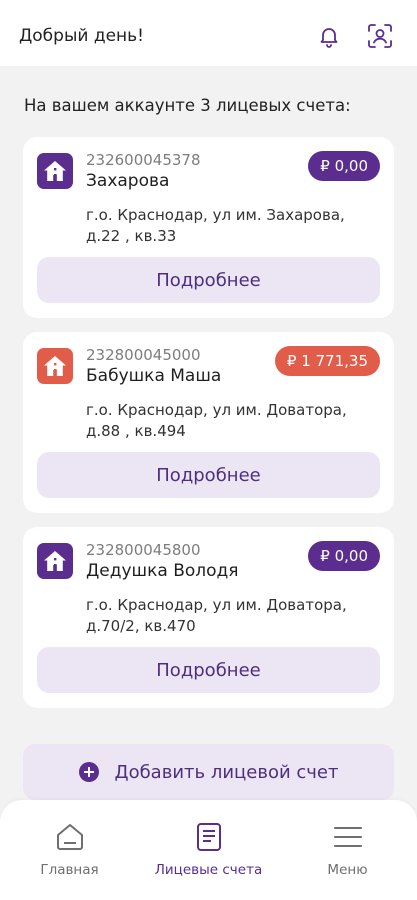 The width and height of the screenshot is (417, 900). I want to click on bell-icon, so click(329, 36).